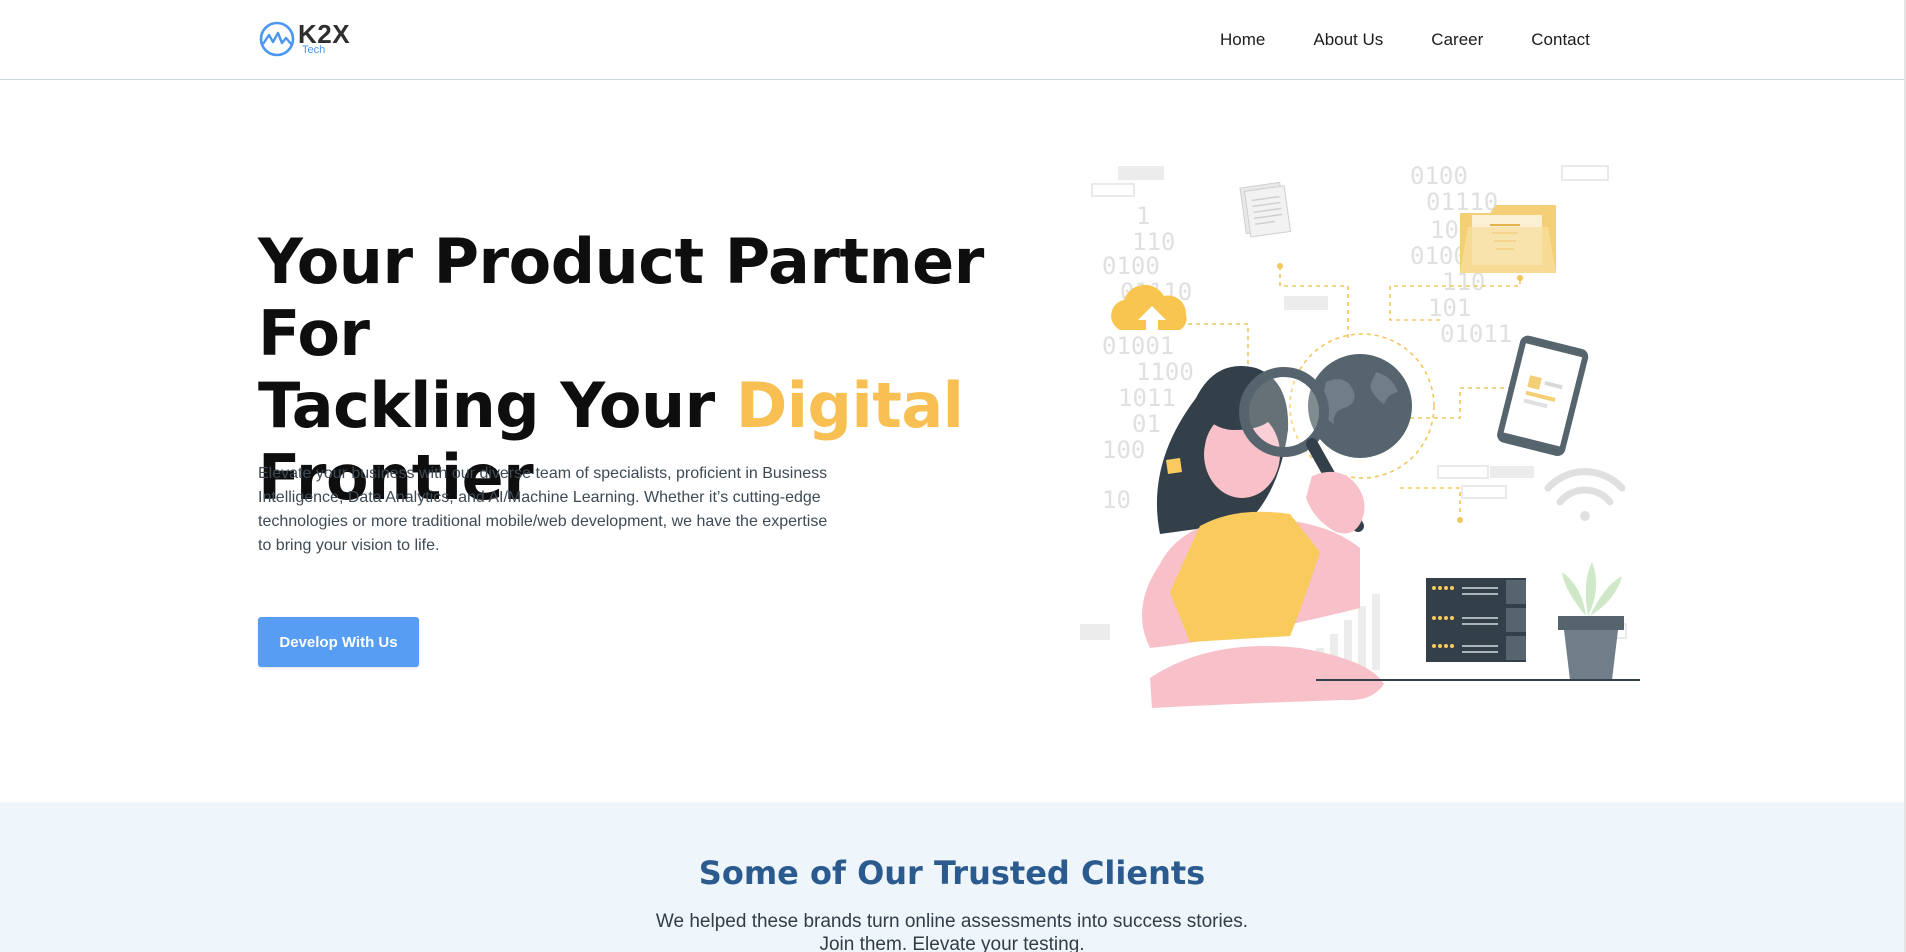 The width and height of the screenshot is (1906, 952). What do you see at coordinates (497, 405) in the screenshot?
I see `hero-title-line2: Tackling Your` at bounding box center [497, 405].